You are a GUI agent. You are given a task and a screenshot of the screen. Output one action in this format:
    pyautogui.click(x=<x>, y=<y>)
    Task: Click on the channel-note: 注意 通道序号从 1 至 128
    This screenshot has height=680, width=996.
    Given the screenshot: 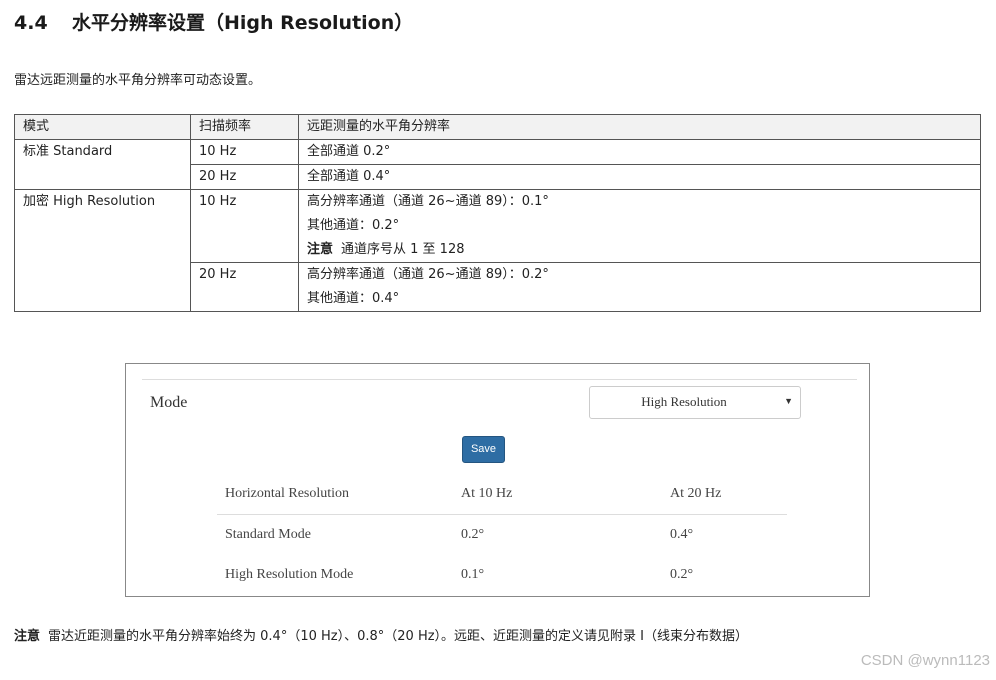 What is the action you would take?
    pyautogui.click(x=639, y=250)
    